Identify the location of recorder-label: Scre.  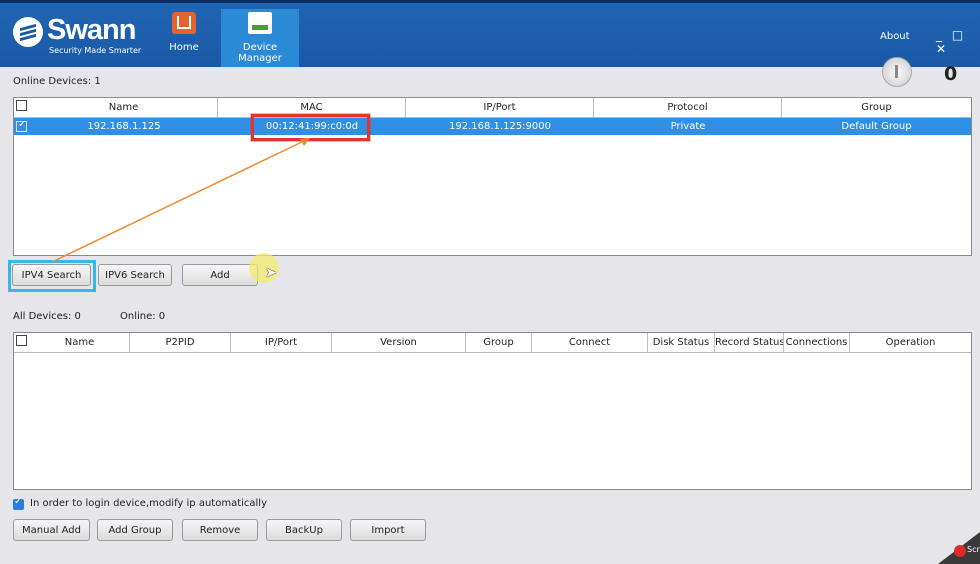
(973, 549).